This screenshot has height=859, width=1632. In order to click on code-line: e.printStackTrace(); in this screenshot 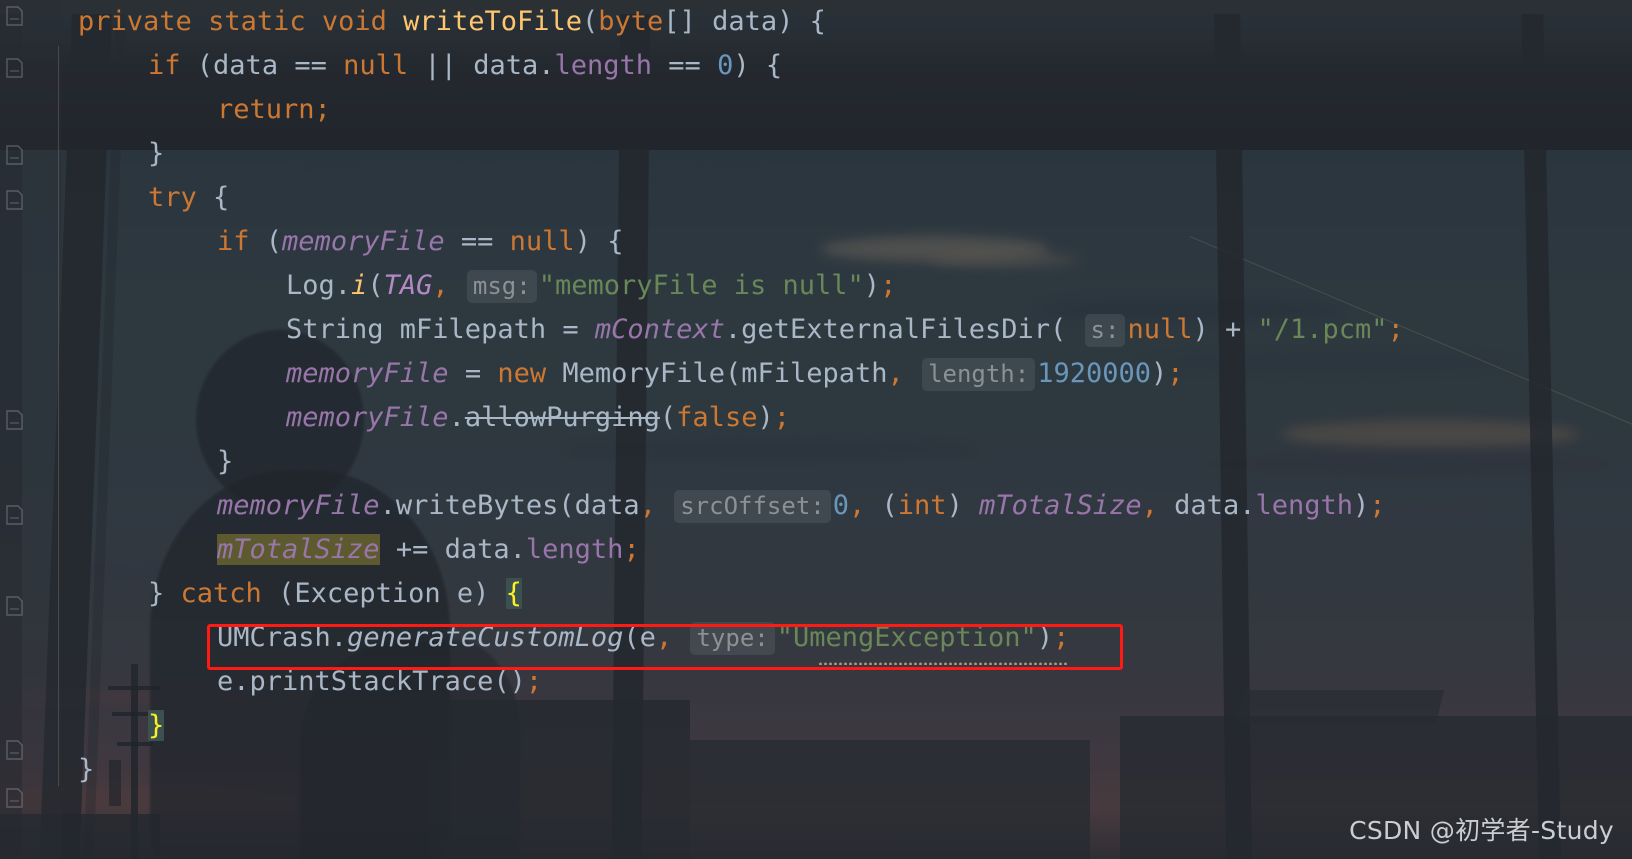, I will do `click(816, 682)`.